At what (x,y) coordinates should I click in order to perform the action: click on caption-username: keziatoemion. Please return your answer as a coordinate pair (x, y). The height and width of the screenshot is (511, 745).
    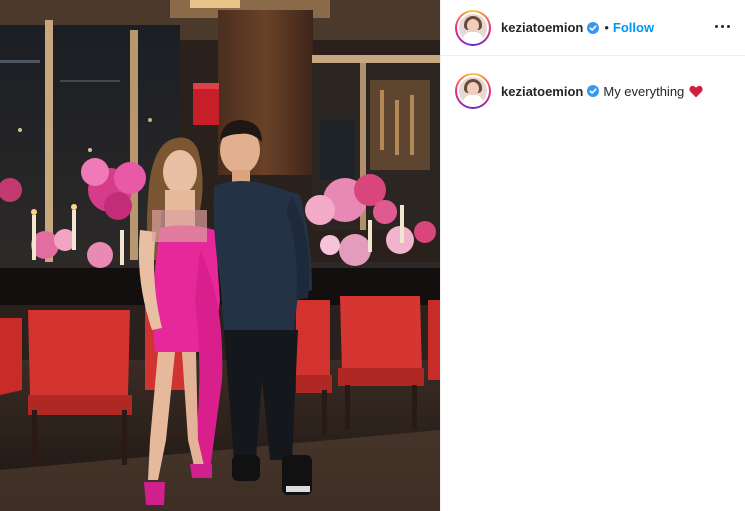
    Looking at the image, I should click on (542, 91).